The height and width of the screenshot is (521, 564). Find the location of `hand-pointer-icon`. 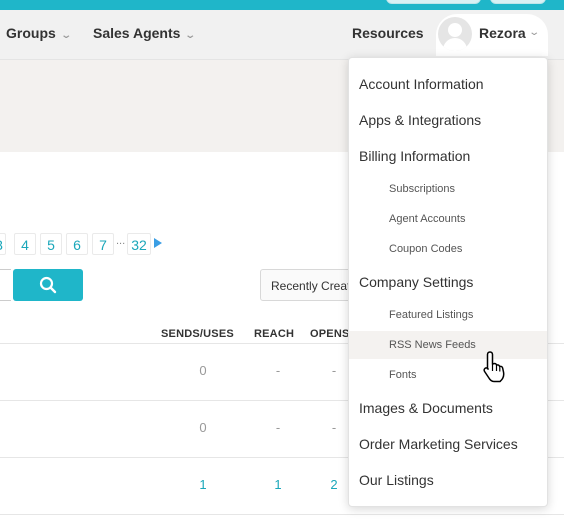

hand-pointer-icon is located at coordinates (494, 367).